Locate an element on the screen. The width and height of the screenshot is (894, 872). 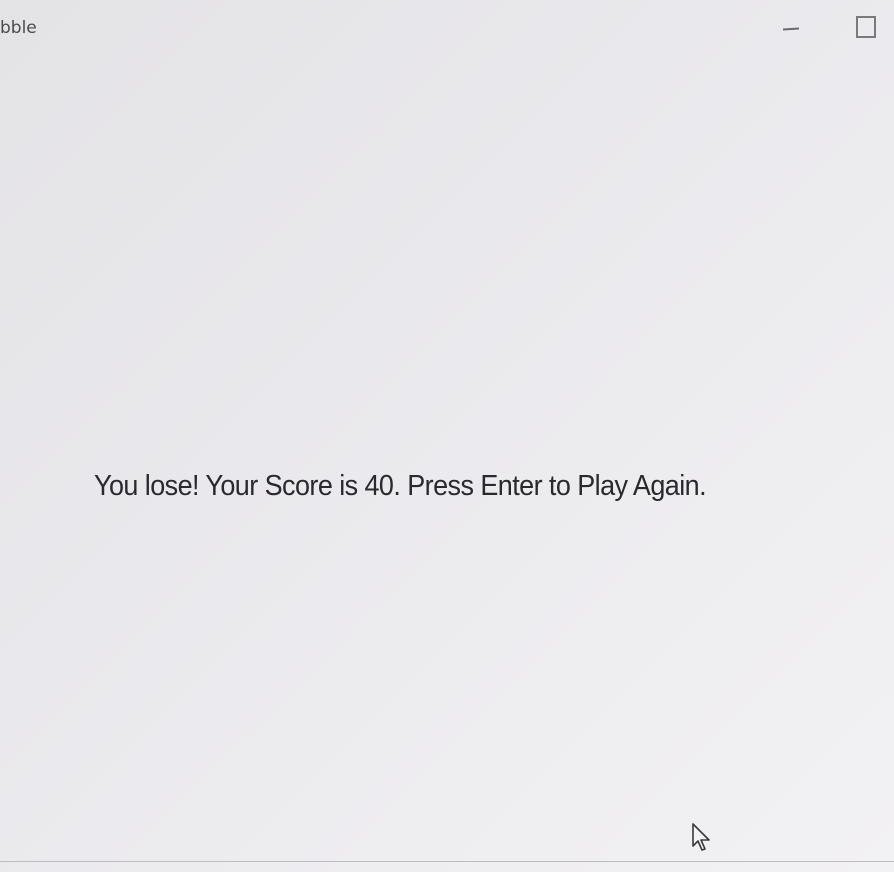
minimize-button is located at coordinates (790, 28).